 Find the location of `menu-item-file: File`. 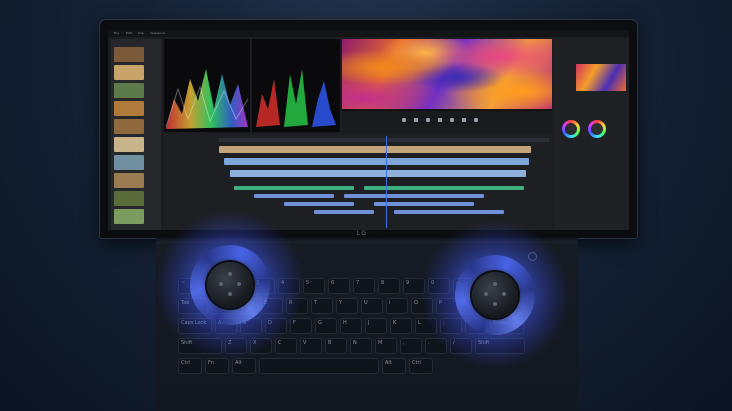

menu-item-file: File is located at coordinates (116, 33).